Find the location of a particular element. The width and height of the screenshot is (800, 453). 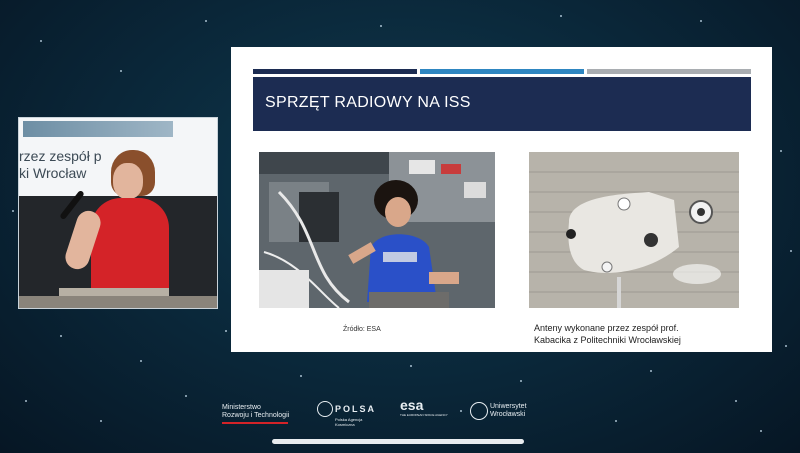

esa-wordmark: esa is located at coordinates (412, 405).